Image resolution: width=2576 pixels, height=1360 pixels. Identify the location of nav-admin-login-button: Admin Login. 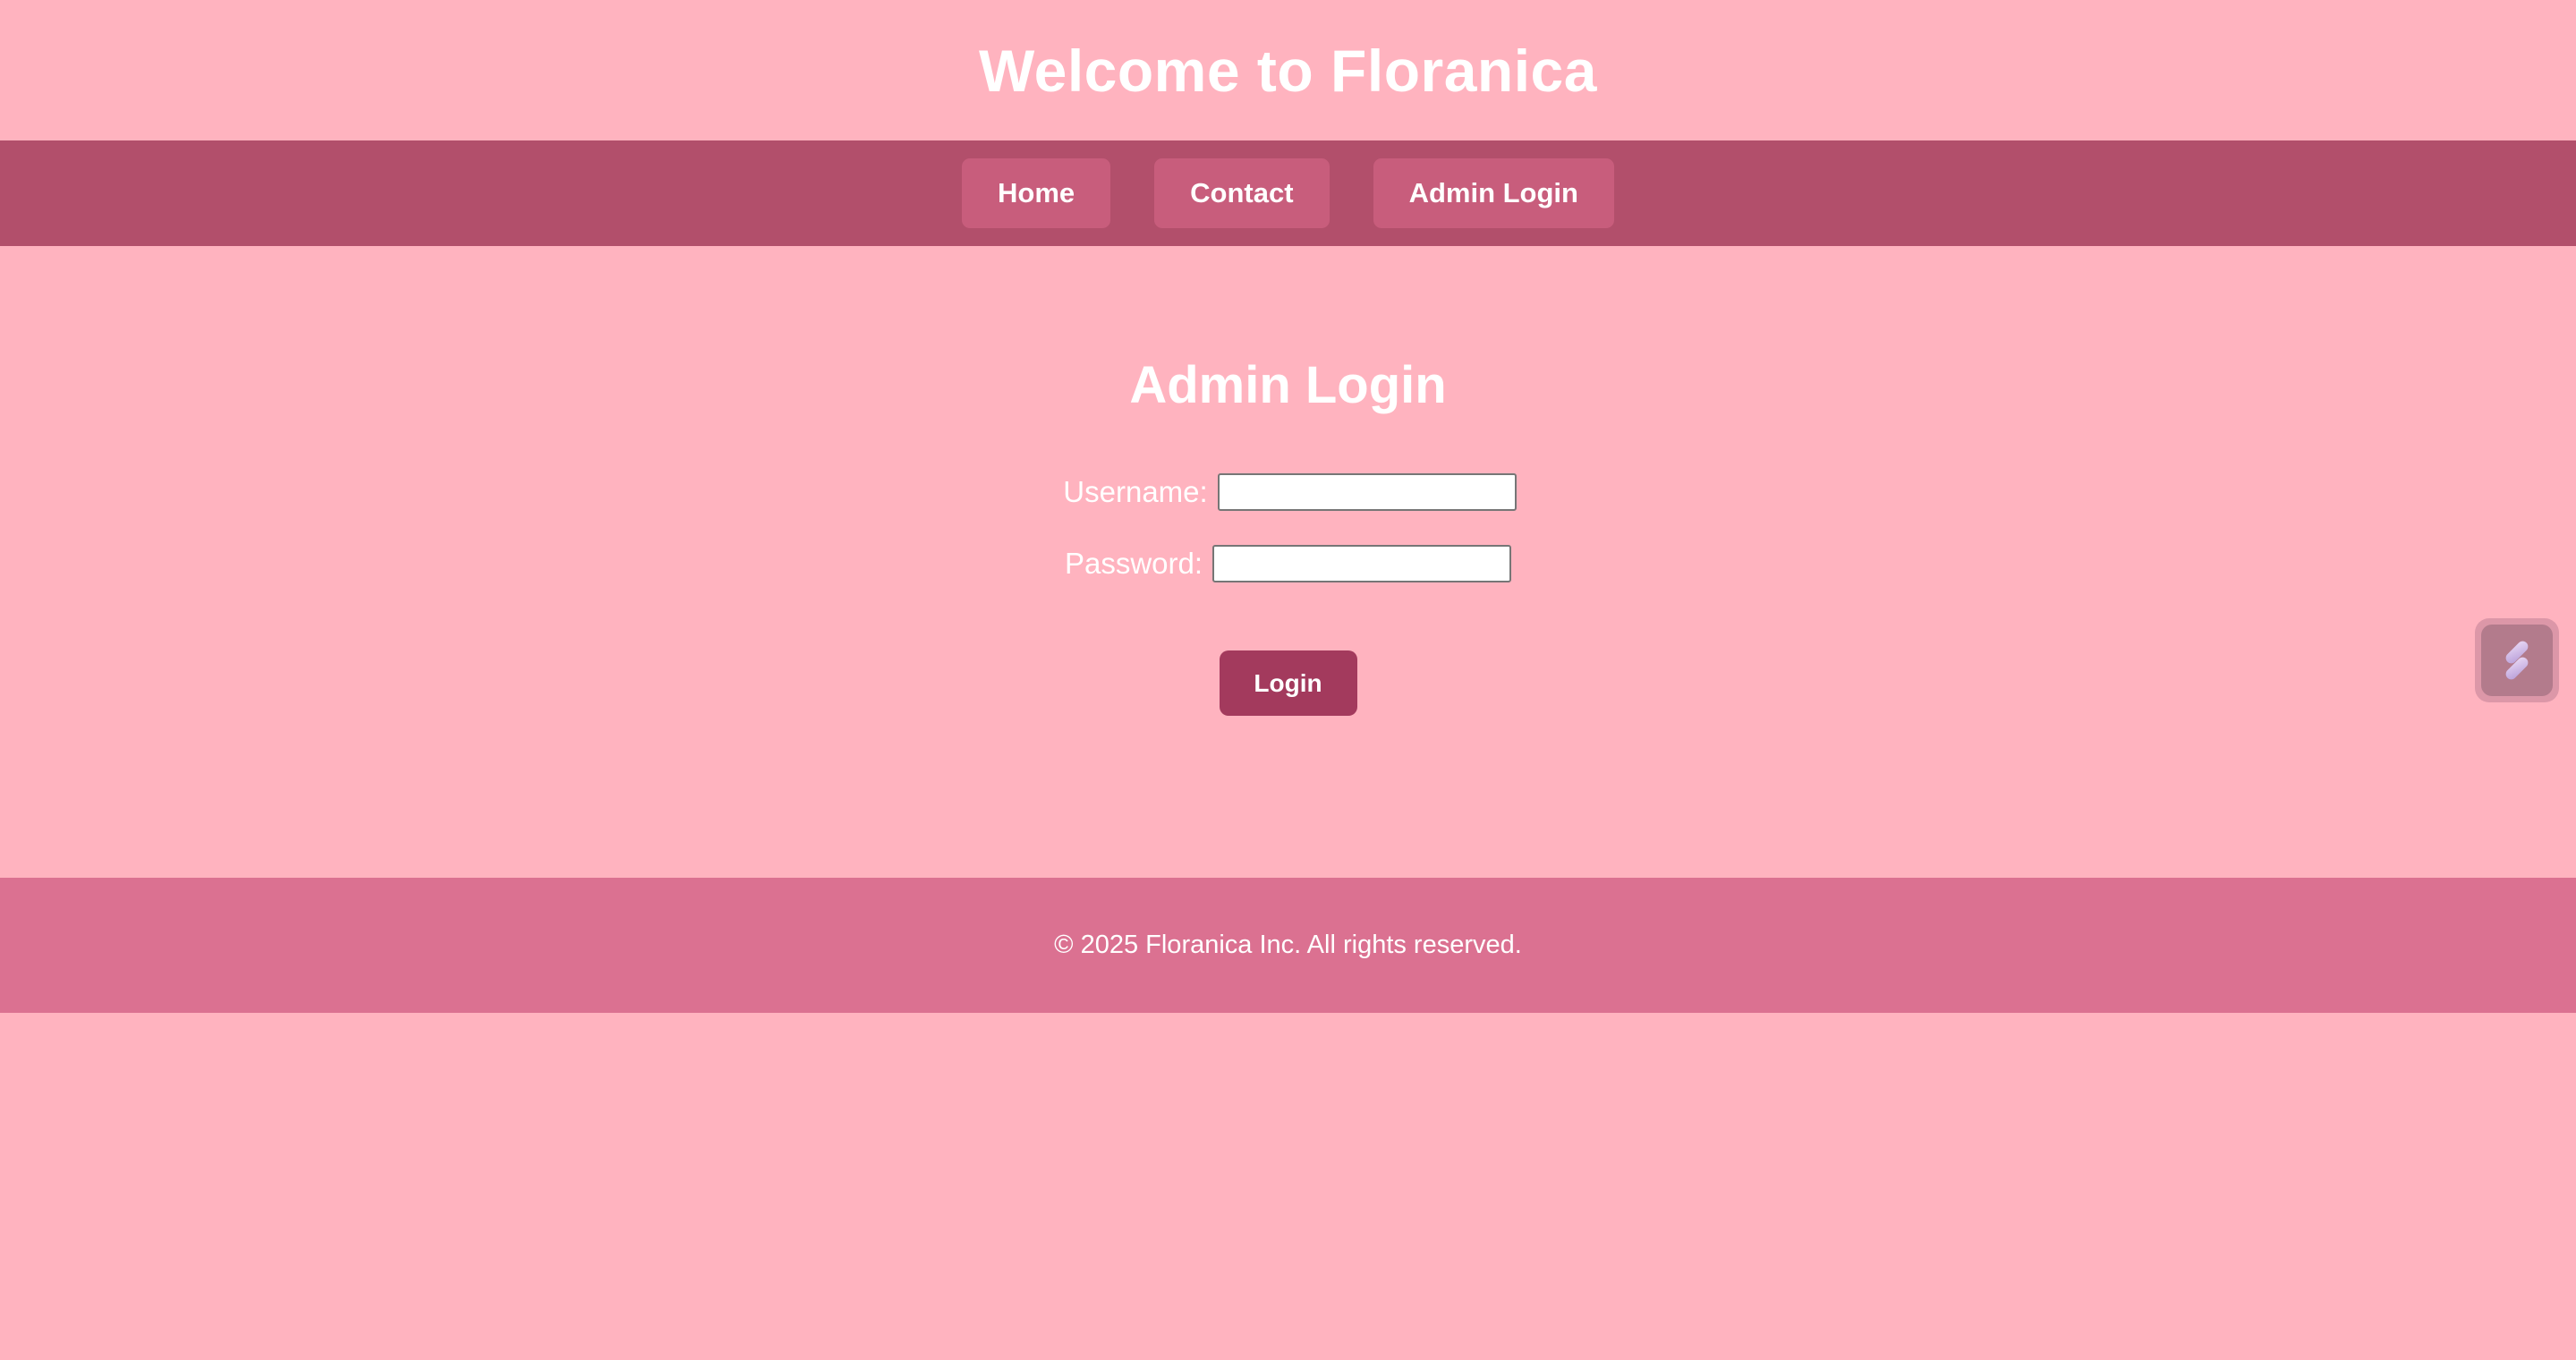
(1493, 193).